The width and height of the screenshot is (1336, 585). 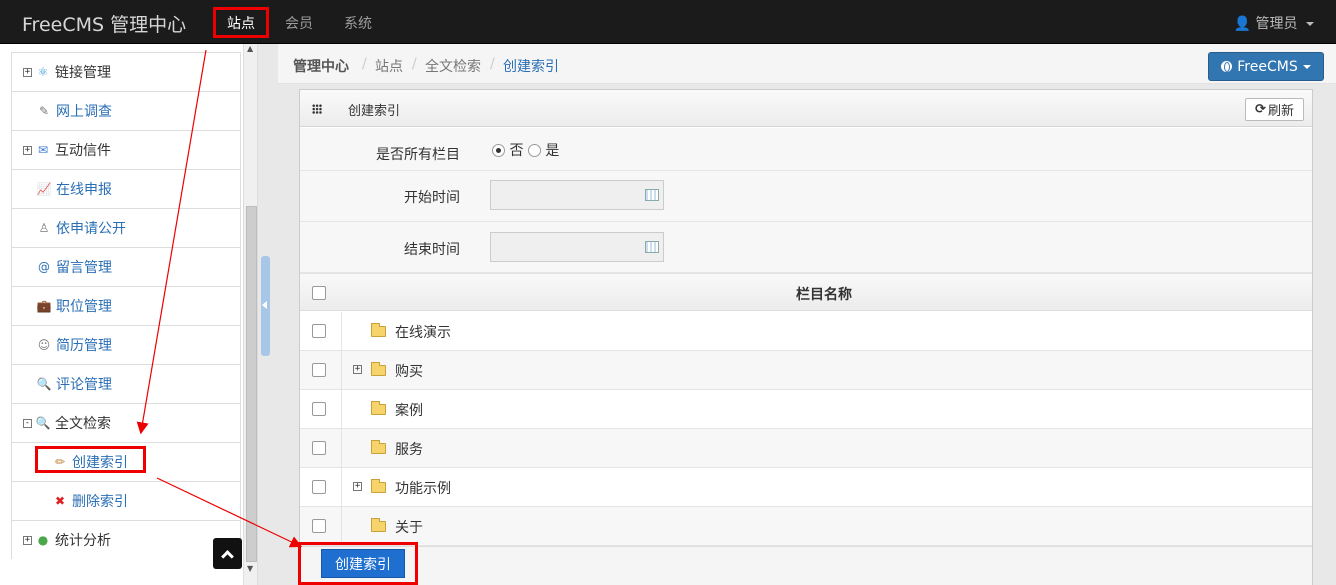 What do you see at coordinates (806, 292) in the screenshot?
I see `table-header: 栏目名称` at bounding box center [806, 292].